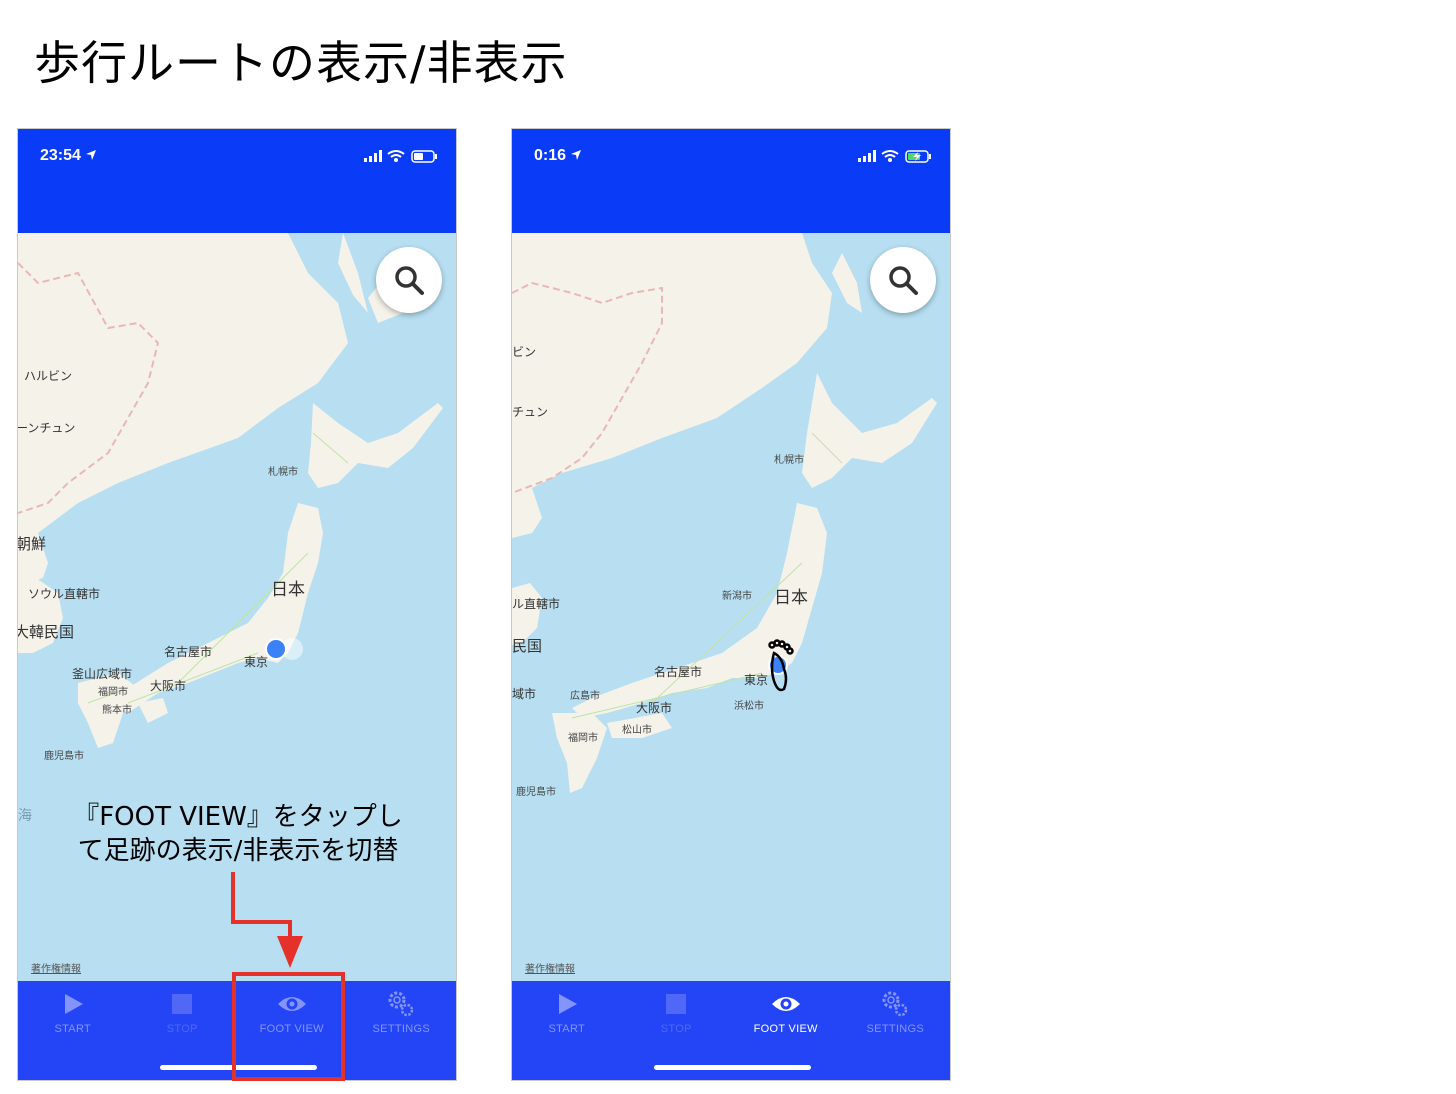 The width and height of the screenshot is (1456, 1094). Describe the element at coordinates (102, 674) in the screenshot. I see `map-label-busan: 釜山広域市` at that location.